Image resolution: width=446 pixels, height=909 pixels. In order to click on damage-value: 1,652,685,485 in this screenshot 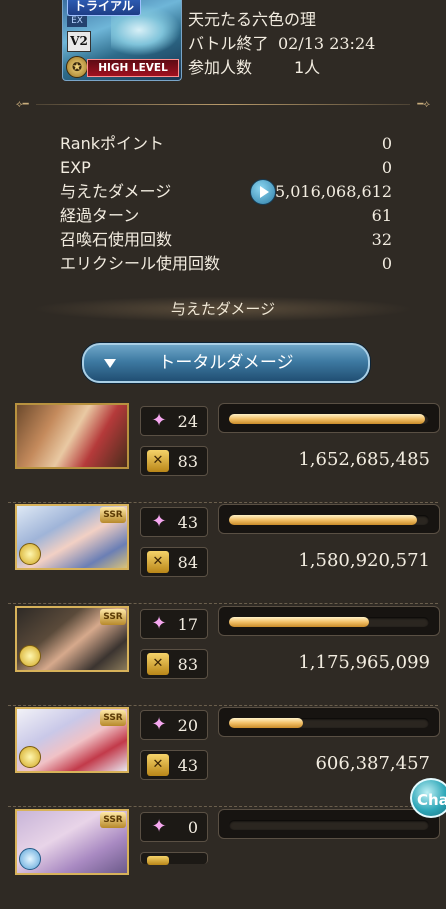, I will do `click(364, 459)`.